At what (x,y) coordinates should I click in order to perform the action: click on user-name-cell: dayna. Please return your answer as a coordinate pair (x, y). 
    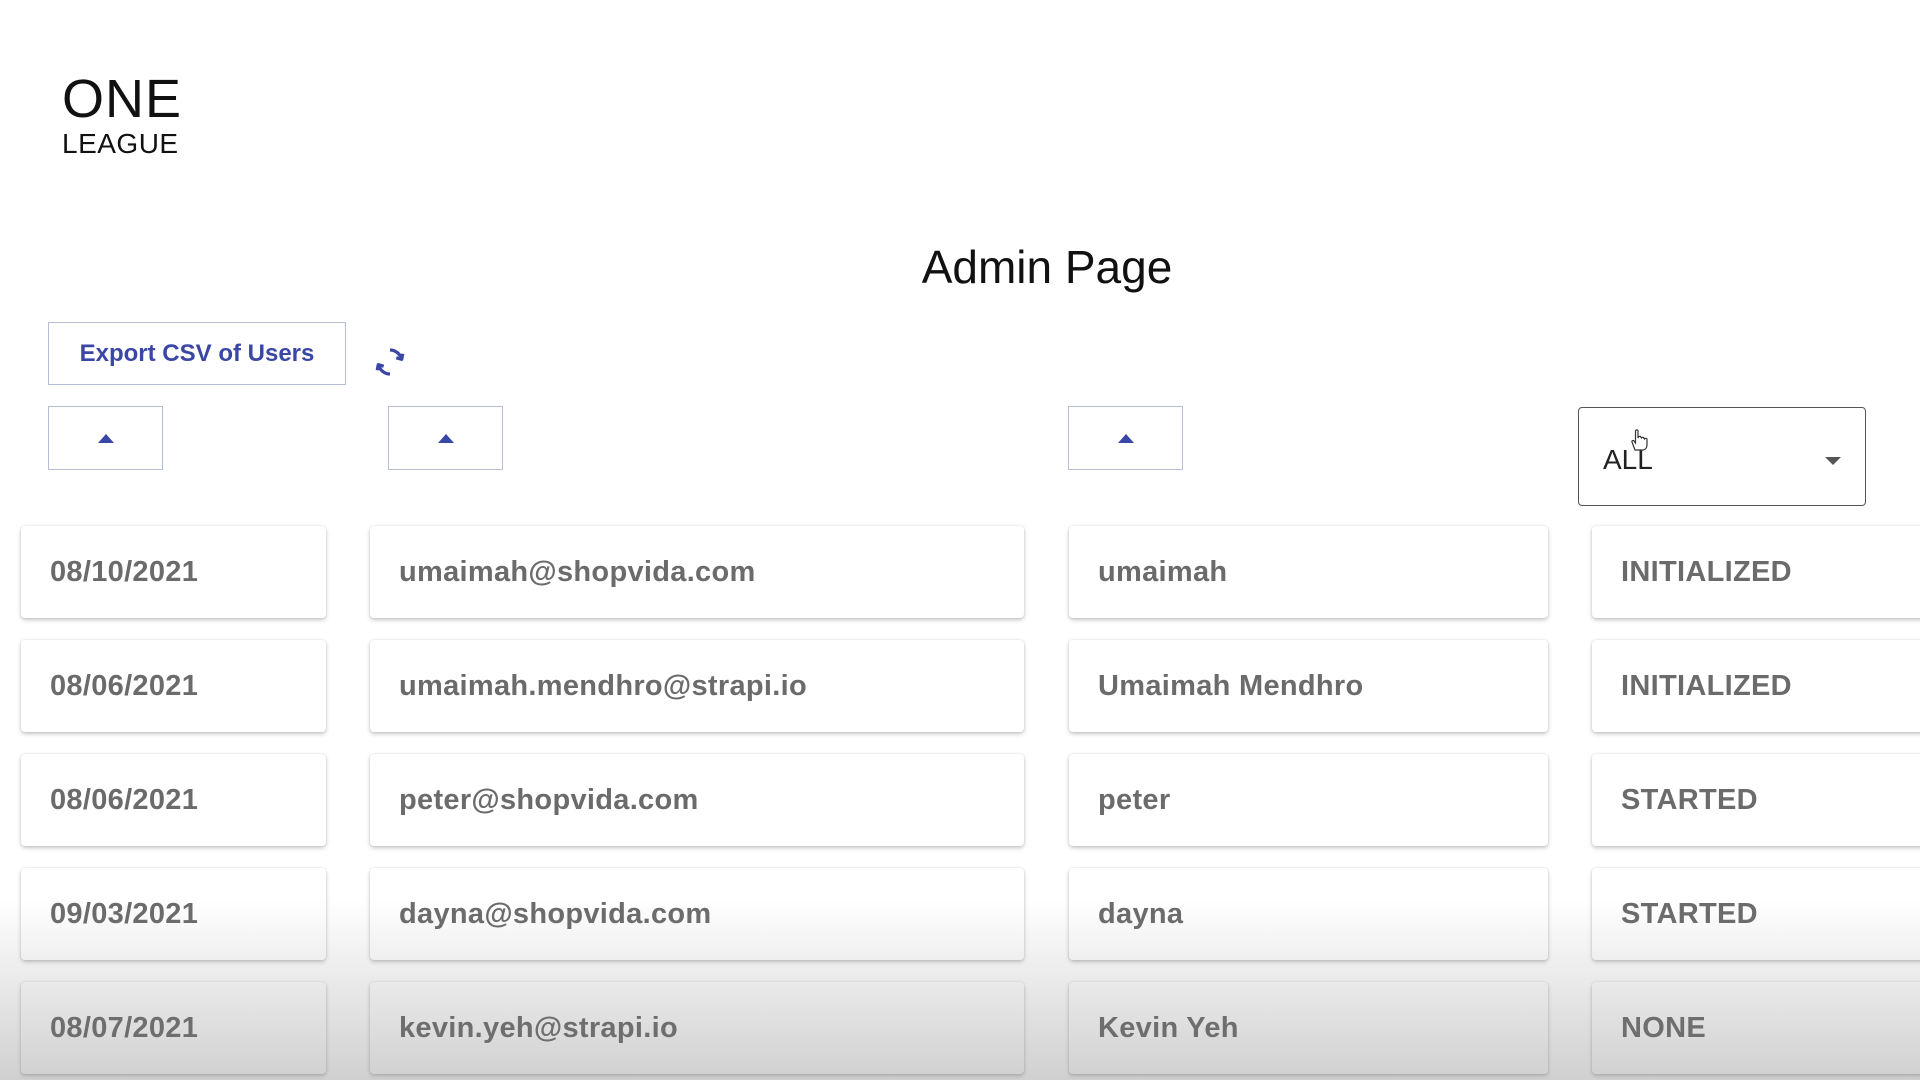
    Looking at the image, I should click on (1308, 914).